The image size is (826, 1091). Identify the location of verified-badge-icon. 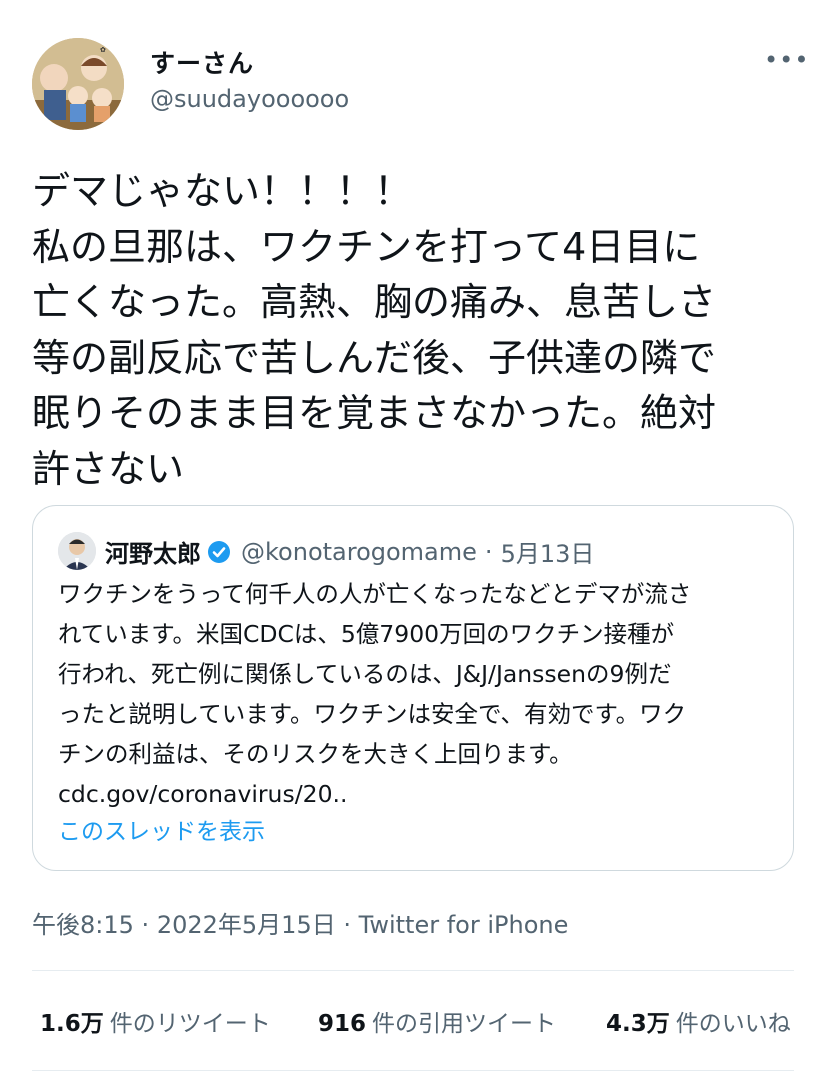
(219, 551).